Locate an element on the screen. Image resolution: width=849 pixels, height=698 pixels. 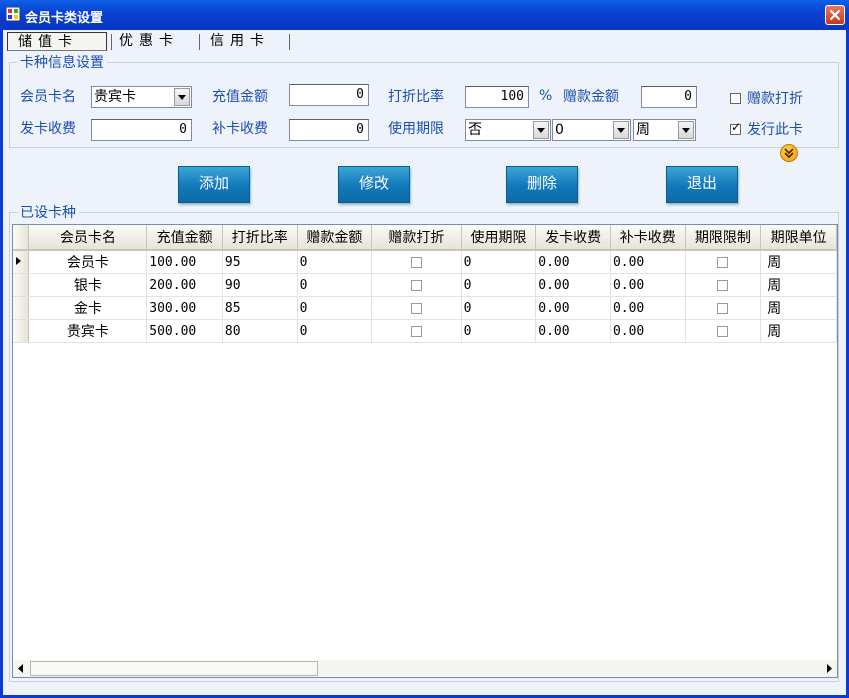
expand-button is located at coordinates (789, 153).